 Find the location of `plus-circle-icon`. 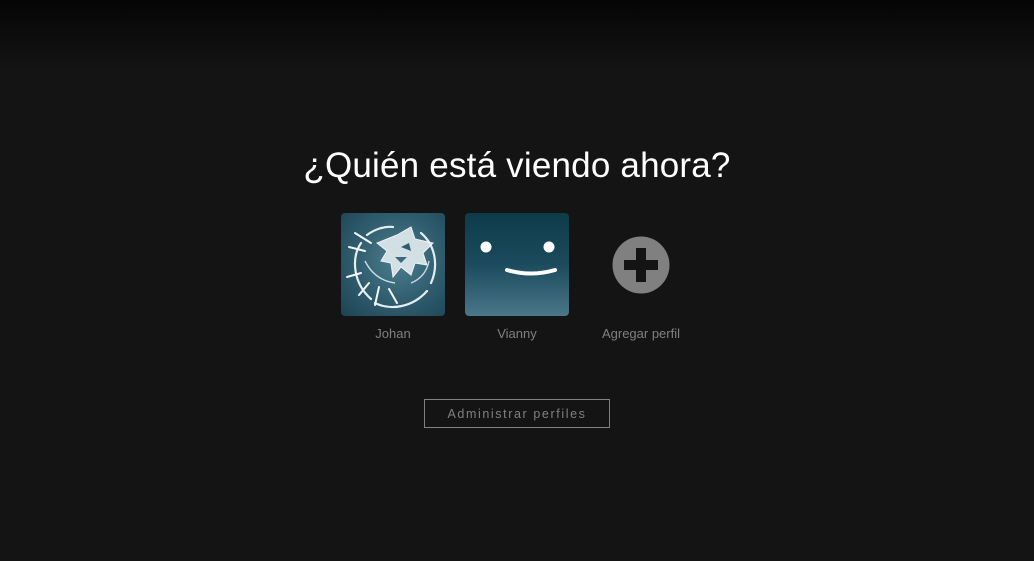

plus-circle-icon is located at coordinates (641, 265).